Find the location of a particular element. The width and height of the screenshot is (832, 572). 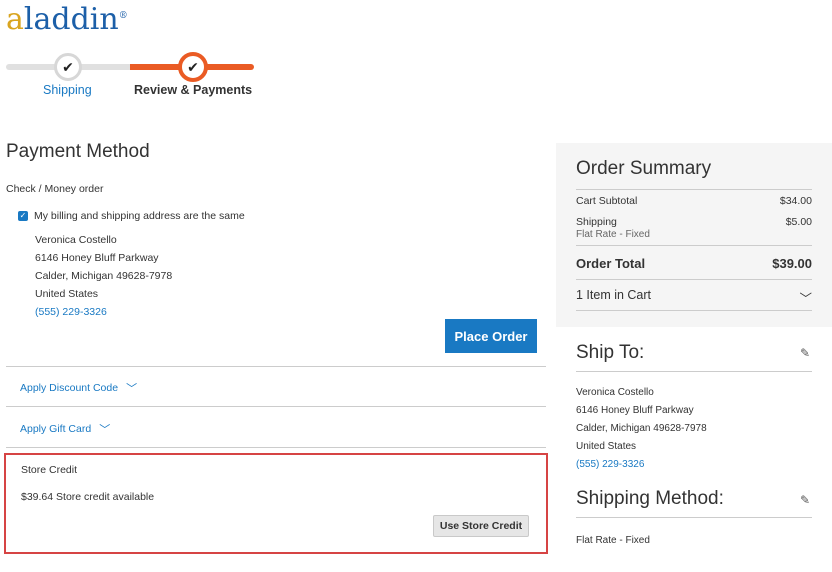

order-summary-title: Order Summary is located at coordinates (644, 168).